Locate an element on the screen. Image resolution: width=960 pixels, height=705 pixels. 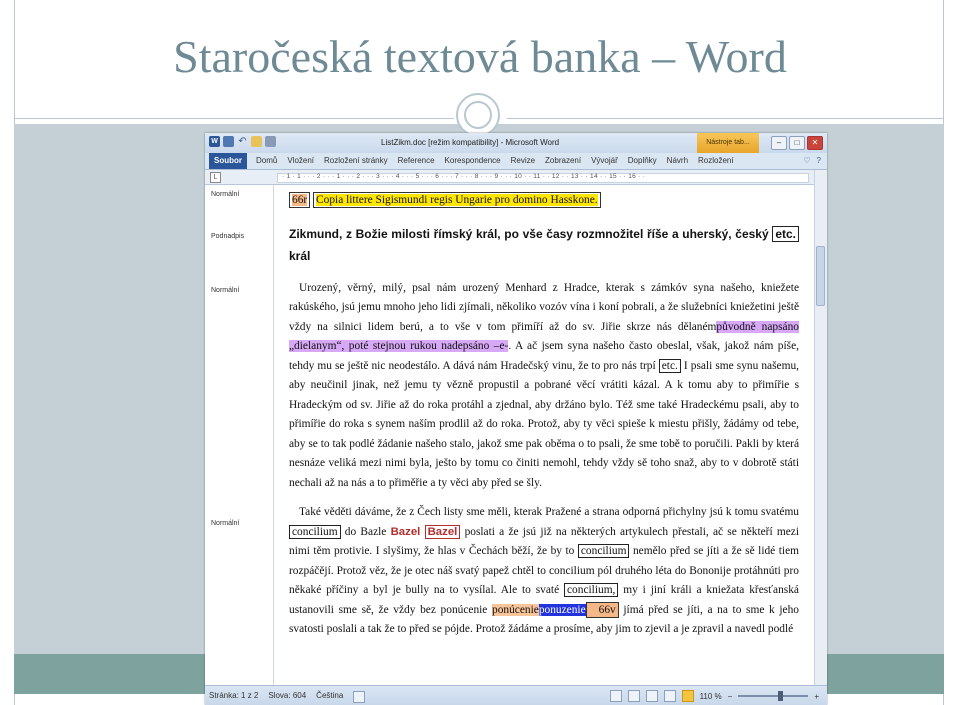
close-button: ✕ is located at coordinates (815, 143).